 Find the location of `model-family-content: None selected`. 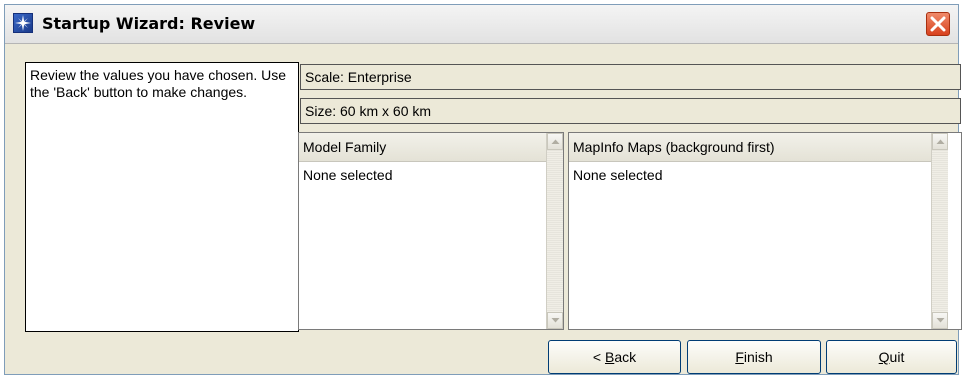

model-family-content: None selected is located at coordinates (348, 175).